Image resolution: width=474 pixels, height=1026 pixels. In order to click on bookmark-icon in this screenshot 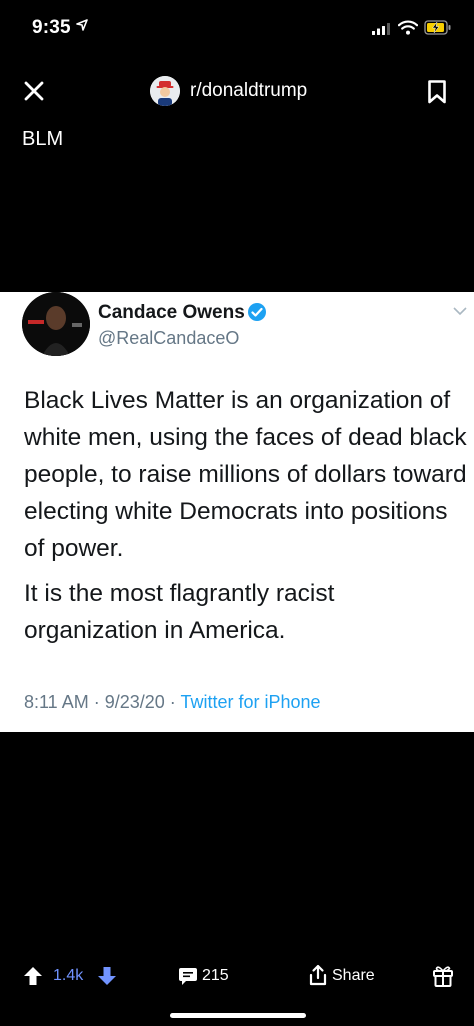, I will do `click(437, 92)`.